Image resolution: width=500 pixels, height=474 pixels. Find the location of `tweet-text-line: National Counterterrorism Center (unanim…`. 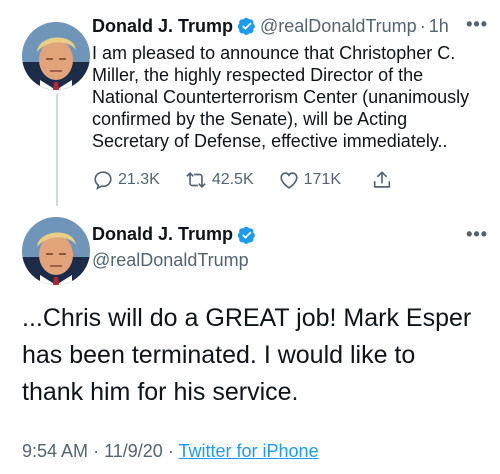

tweet-text-line: National Counterterrorism Center (unanim… is located at coordinates (281, 97).